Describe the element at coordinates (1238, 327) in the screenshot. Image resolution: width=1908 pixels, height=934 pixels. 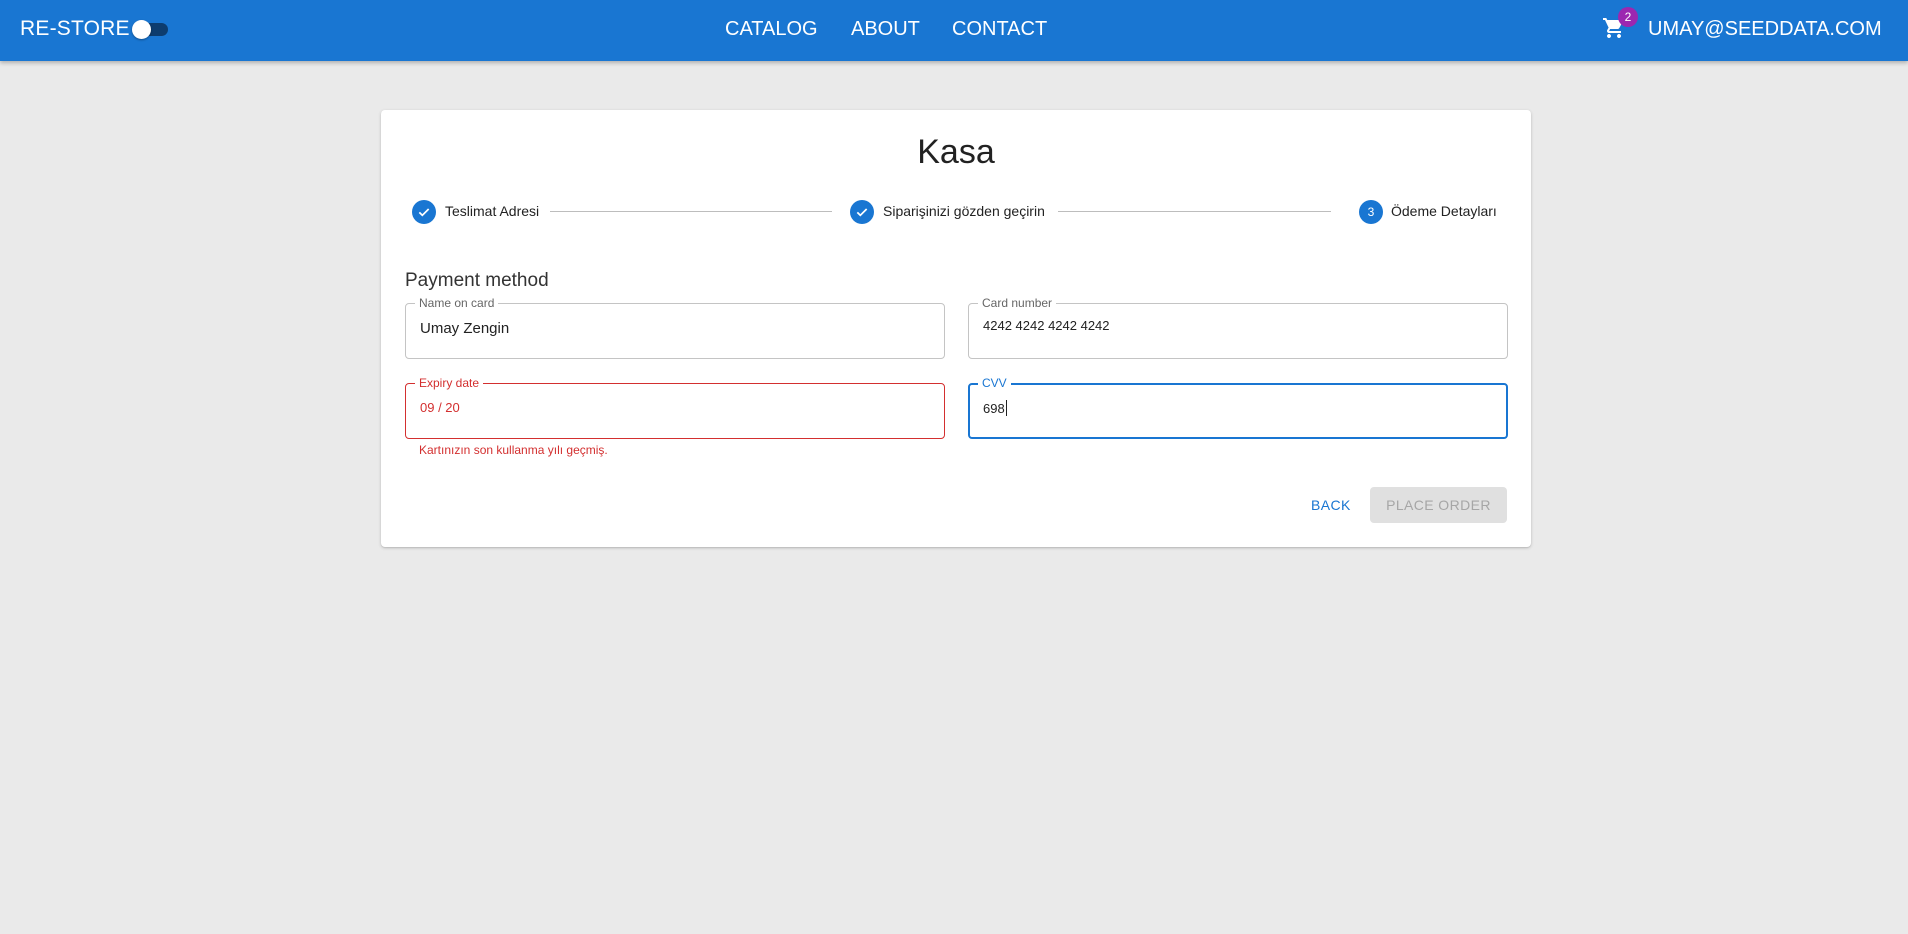
I see `card-number-field: Card number 4242 4242 4242 4242` at that location.